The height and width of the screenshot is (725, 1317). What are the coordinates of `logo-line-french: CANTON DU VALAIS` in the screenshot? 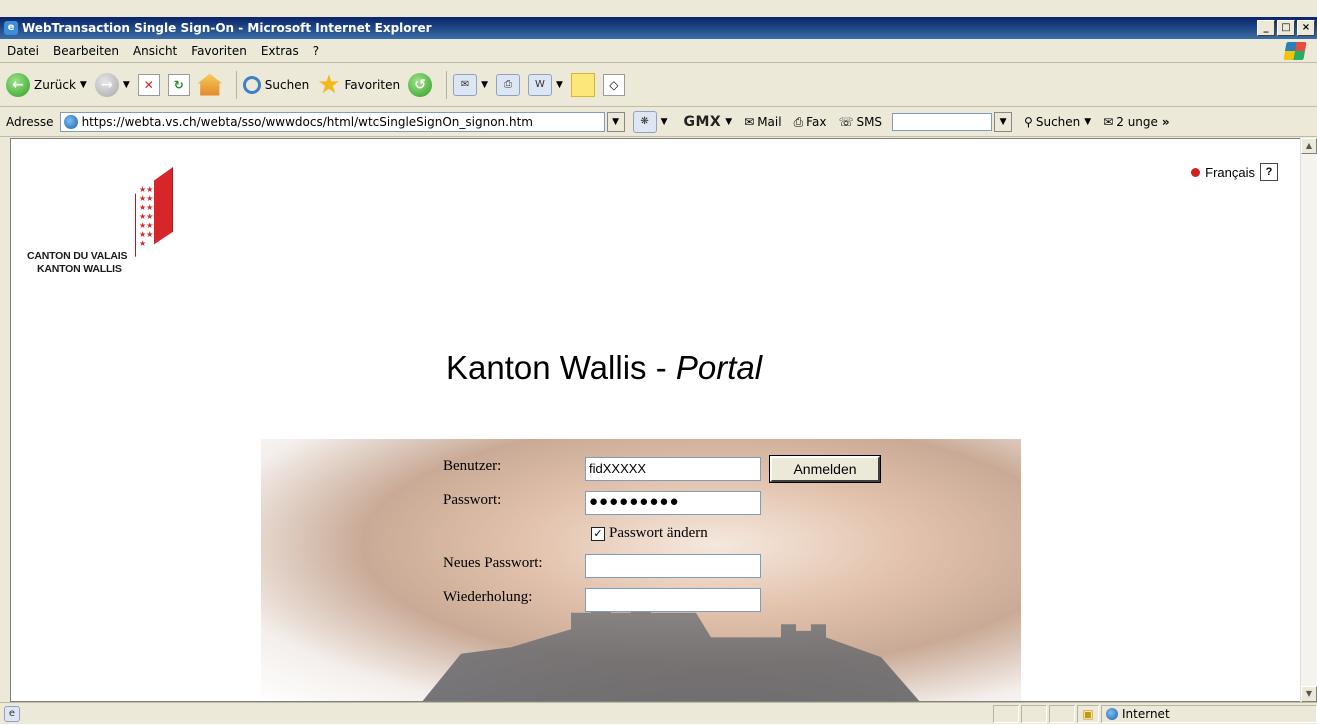 It's located at (77, 256).